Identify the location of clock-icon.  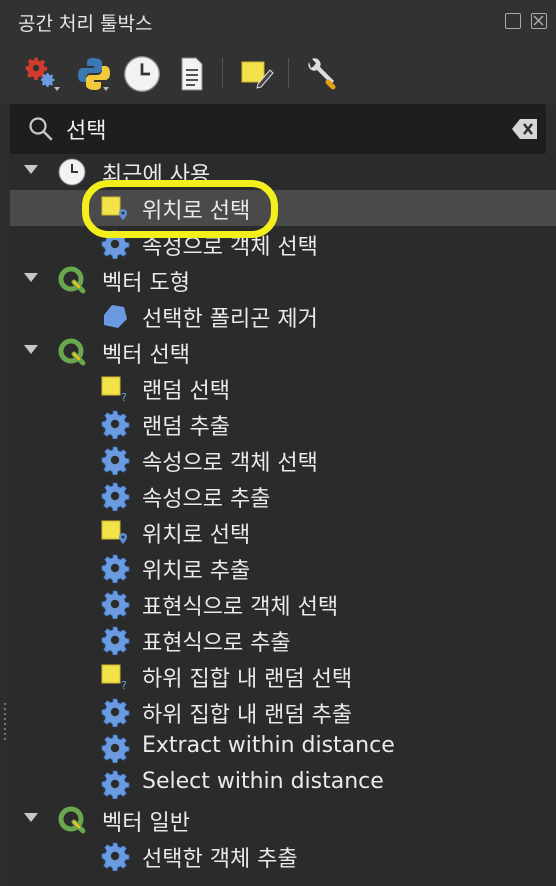
(72, 172).